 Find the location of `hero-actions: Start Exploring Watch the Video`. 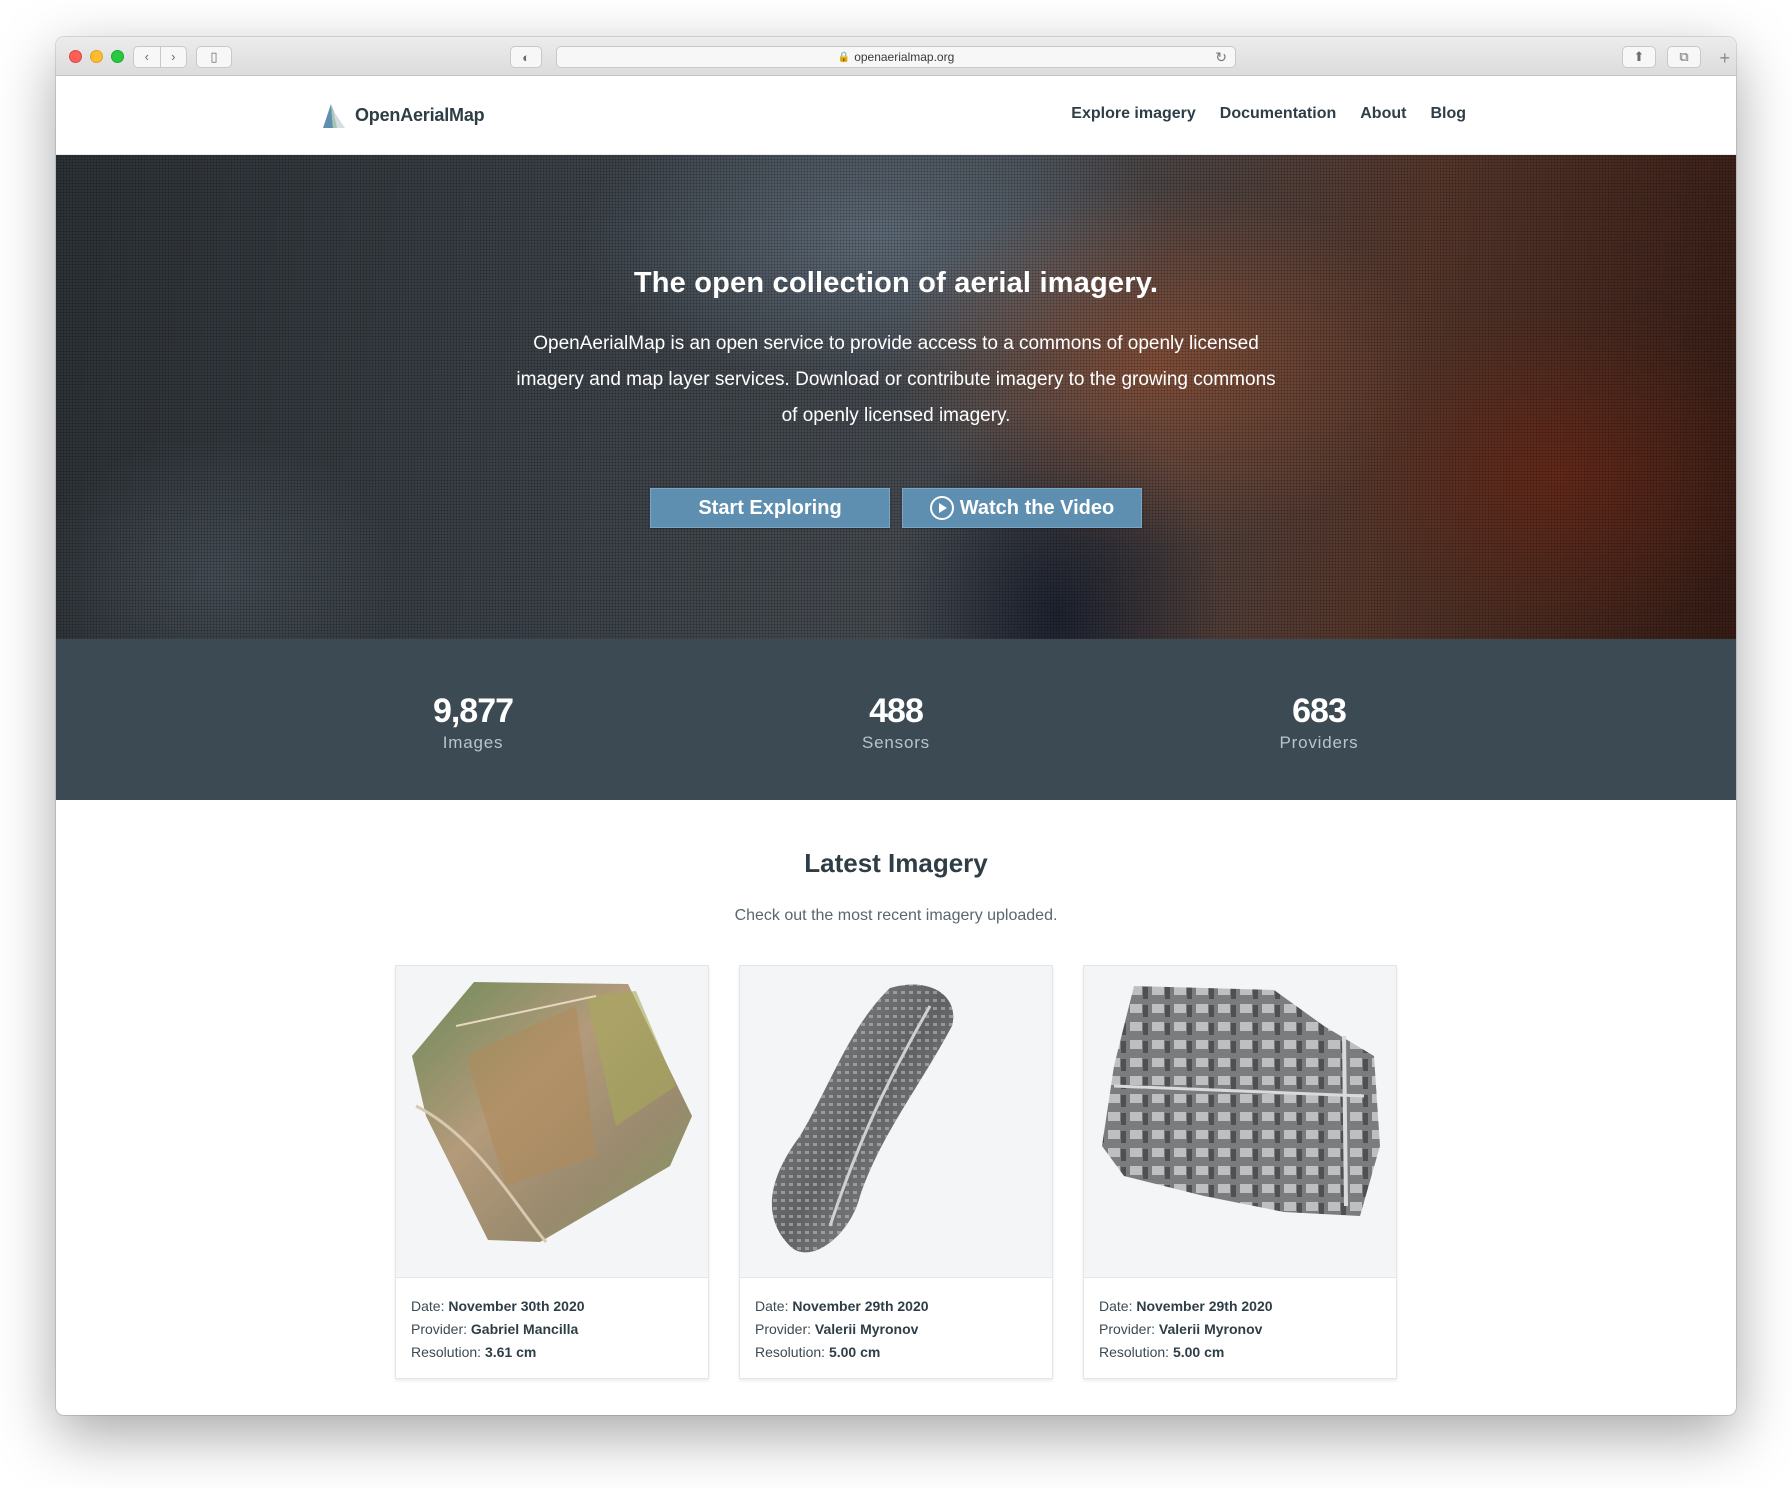

hero-actions: Start Exploring Watch the Video is located at coordinates (896, 508).